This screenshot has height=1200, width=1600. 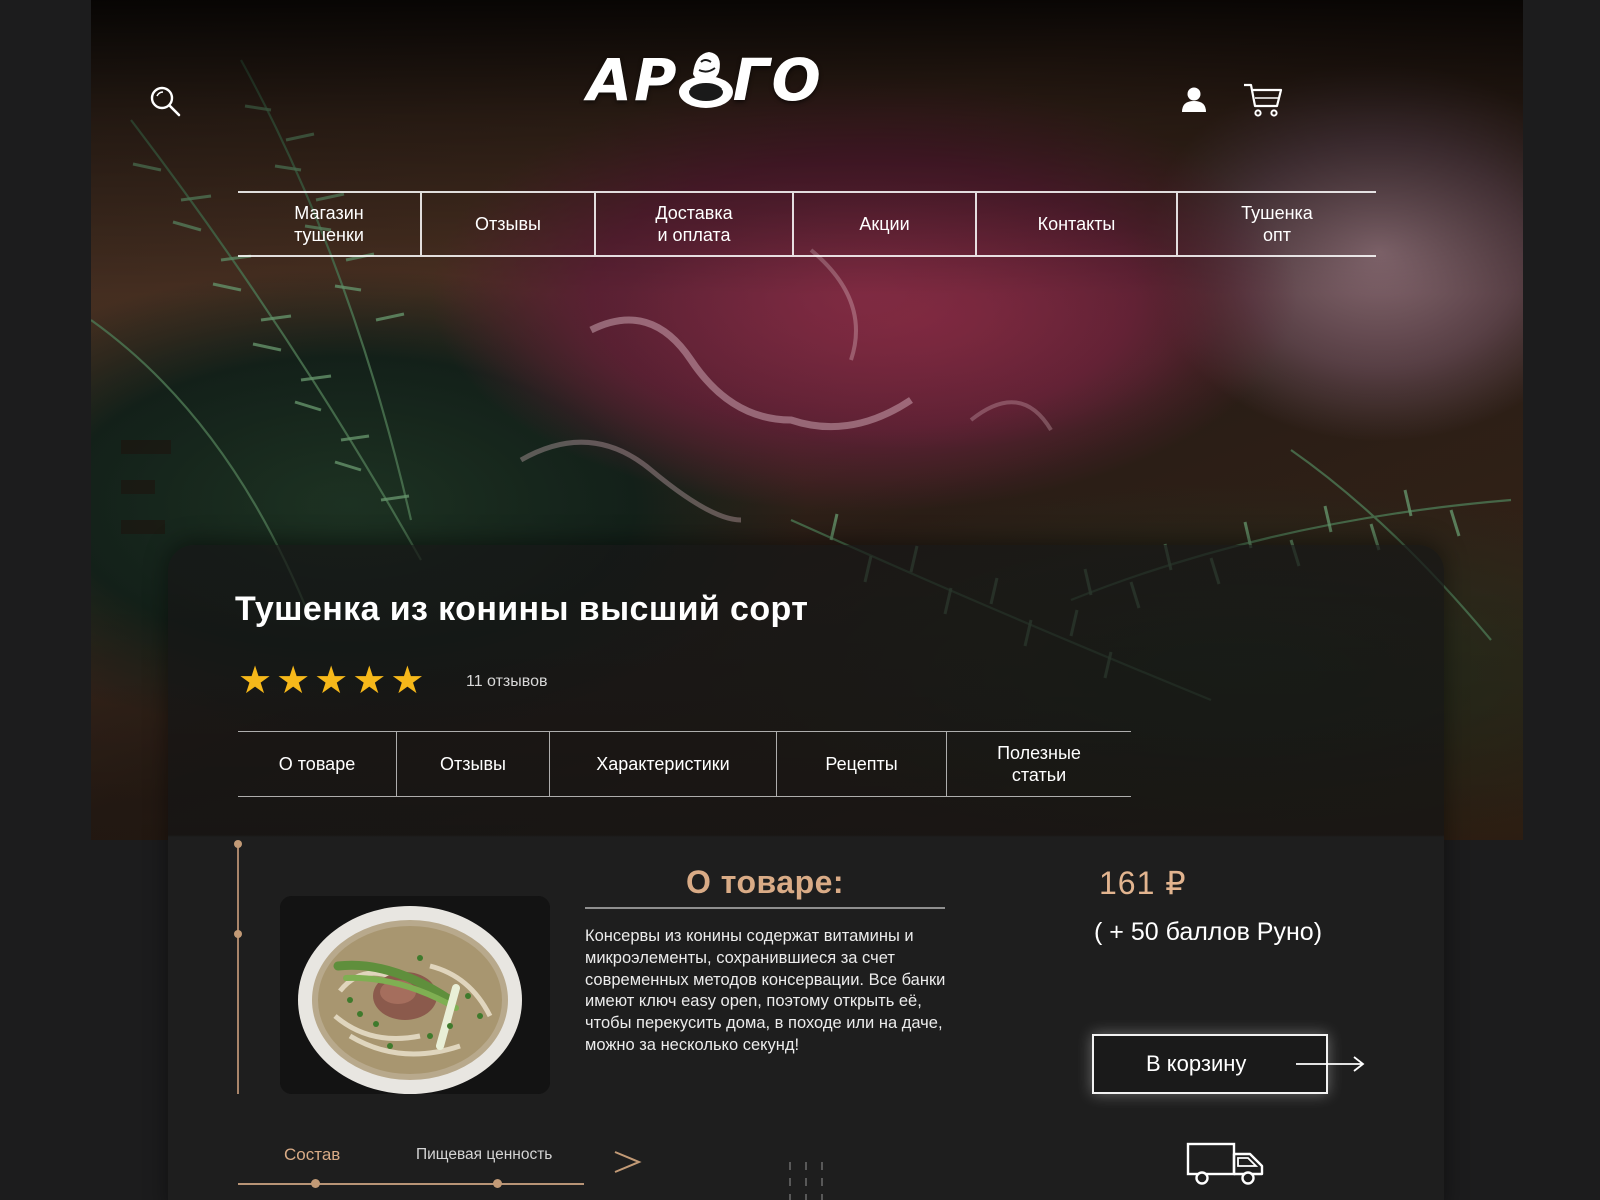 I want to click on rating-stars: ★ ★ ★ ★ ★, so click(x=331, y=680).